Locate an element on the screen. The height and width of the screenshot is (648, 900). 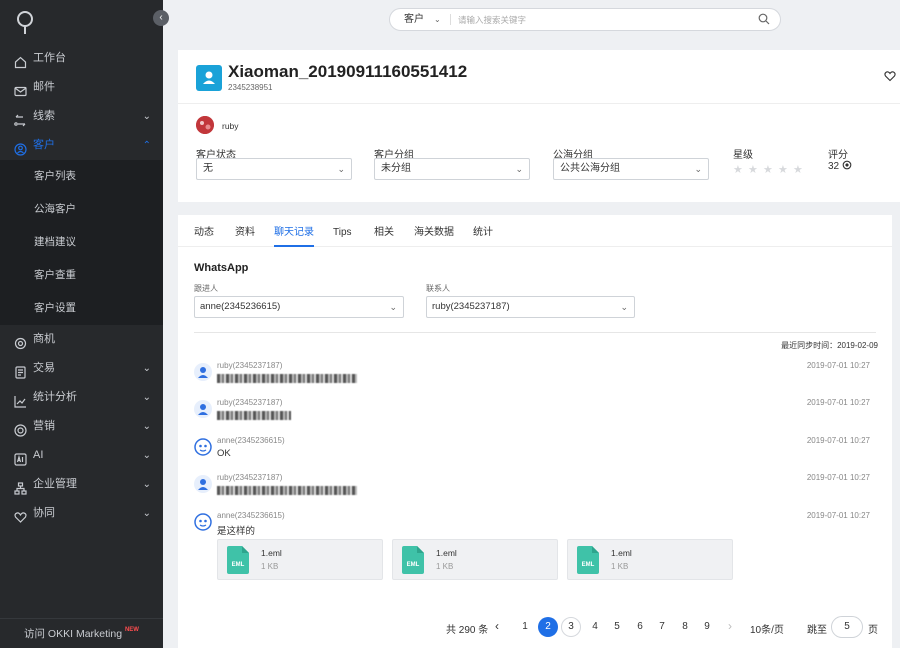
page-button: 1 is located at coordinates (525, 627).